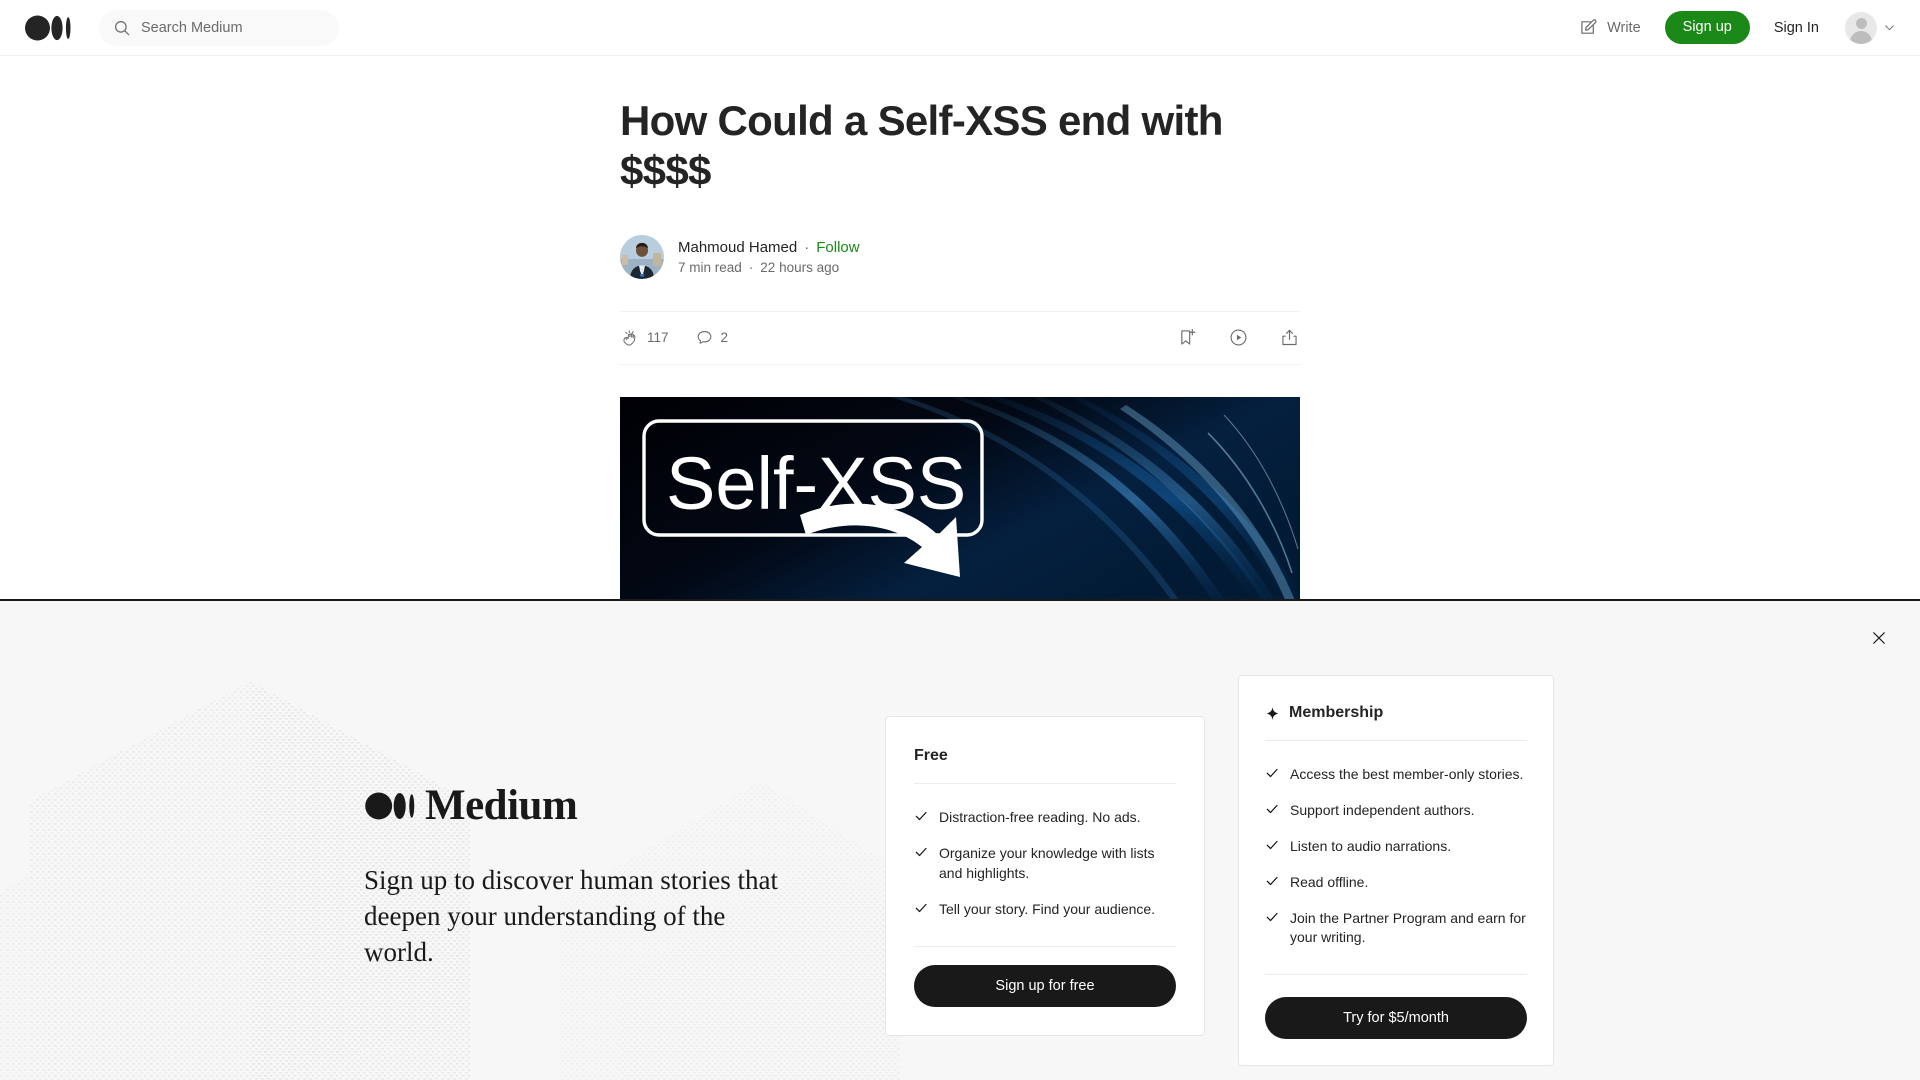  Describe the element at coordinates (800, 267) in the screenshot. I see `published-time: 22 hours ago` at that location.